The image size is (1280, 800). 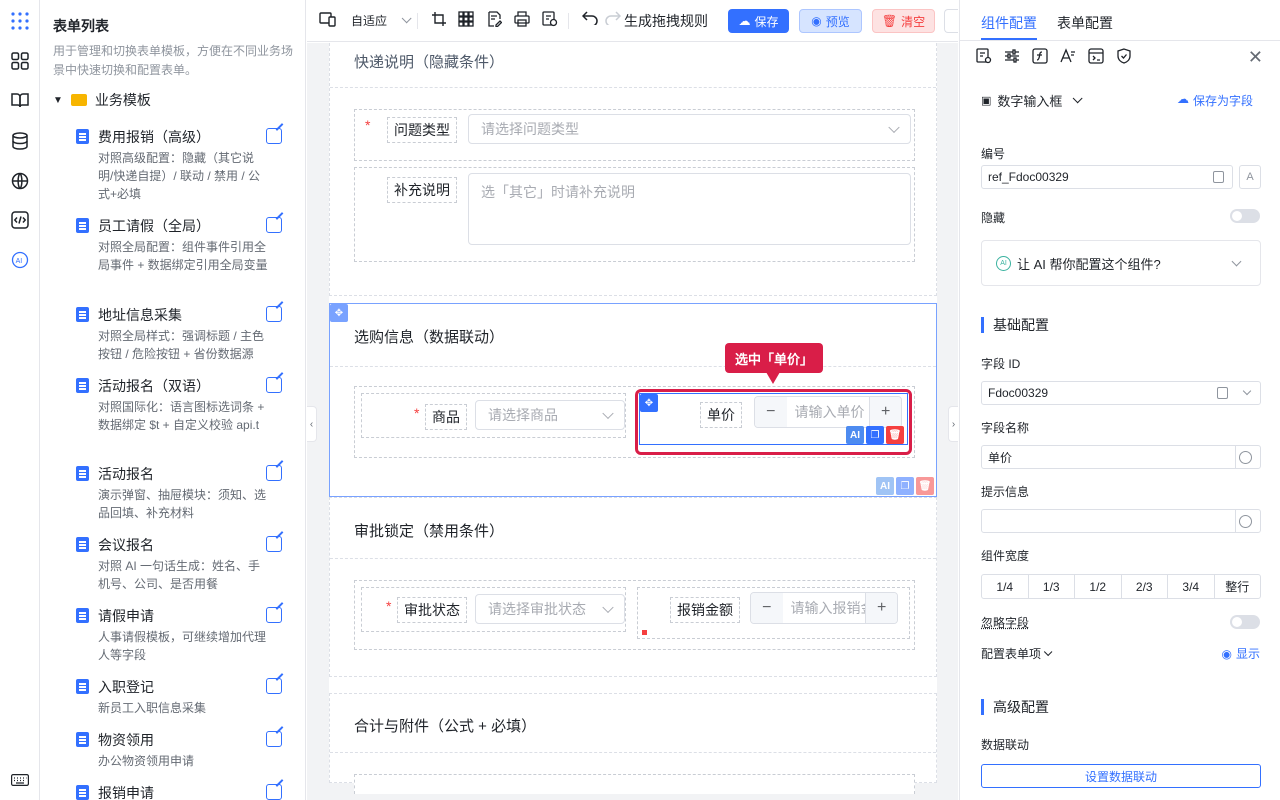 What do you see at coordinates (20, 220) in the screenshot?
I see `code-icon` at bounding box center [20, 220].